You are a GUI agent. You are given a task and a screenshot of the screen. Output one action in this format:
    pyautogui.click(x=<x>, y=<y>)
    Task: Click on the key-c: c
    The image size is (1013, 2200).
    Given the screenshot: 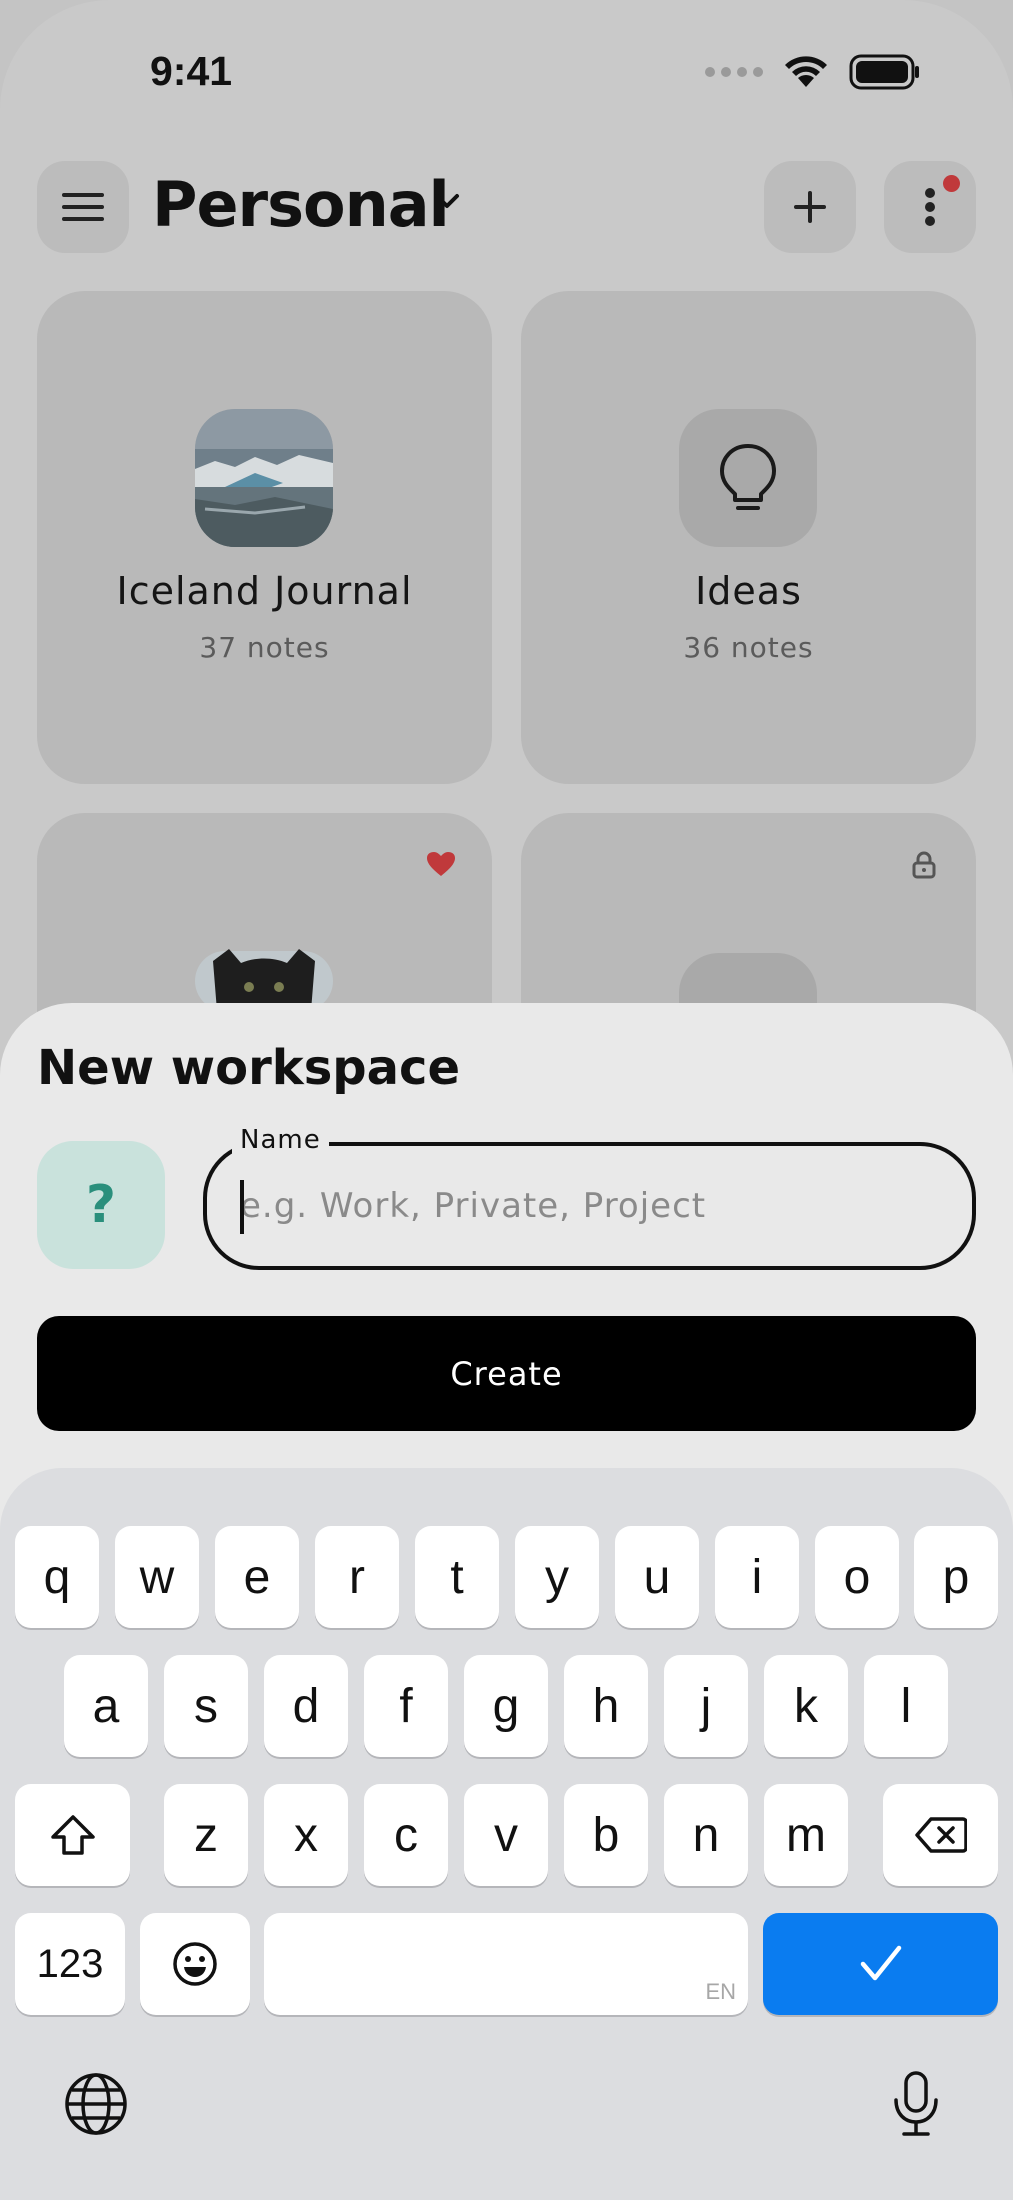 What is the action you would take?
    pyautogui.click(x=406, y=1835)
    